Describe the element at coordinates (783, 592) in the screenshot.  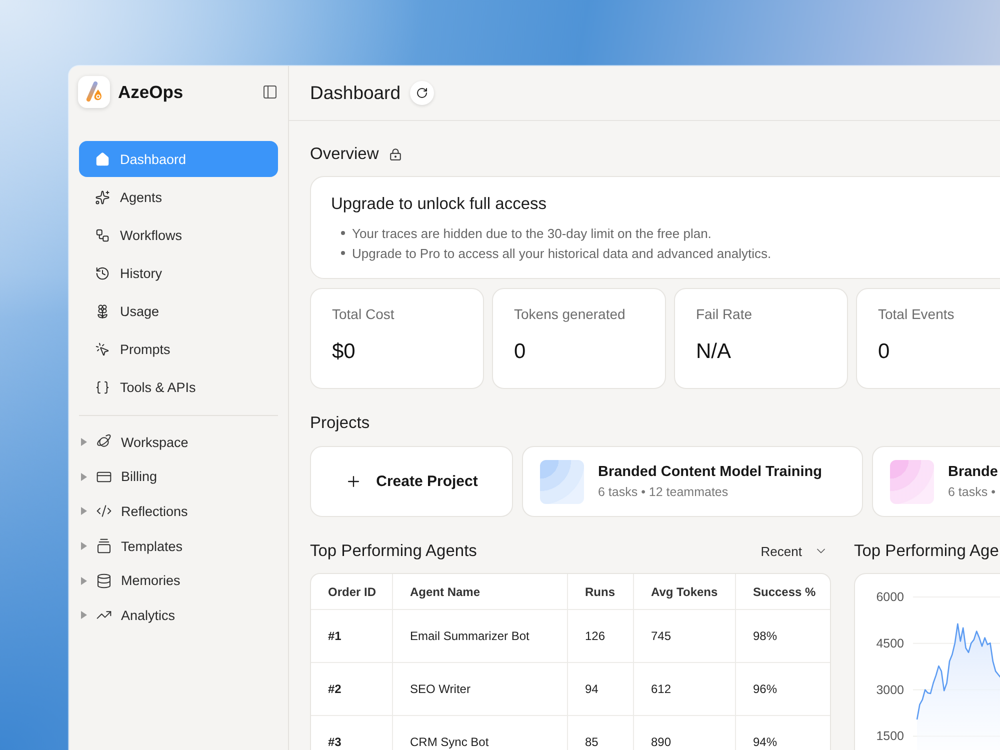
I see `column-header: Success %` at that location.